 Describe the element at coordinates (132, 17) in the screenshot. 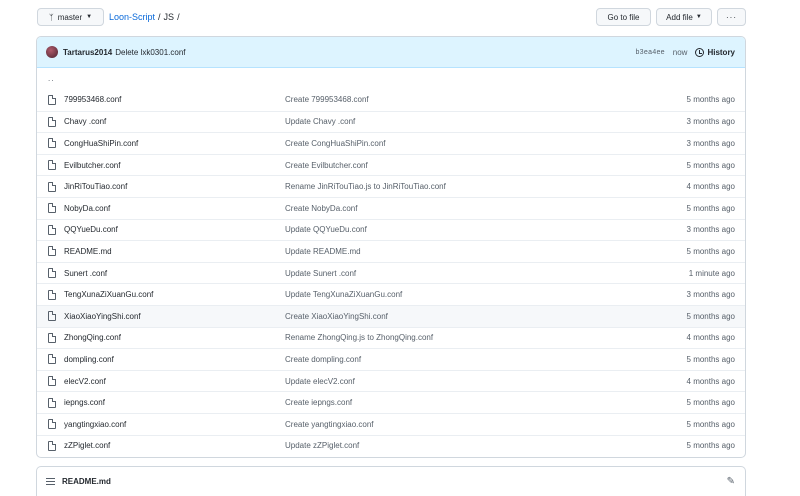

I see `breadcrumb-repo-link: Loon-Script` at that location.